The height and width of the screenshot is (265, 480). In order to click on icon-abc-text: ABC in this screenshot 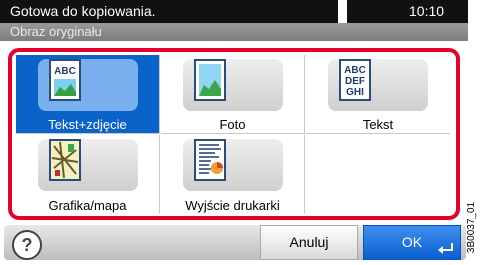, I will do `click(65, 71)`.